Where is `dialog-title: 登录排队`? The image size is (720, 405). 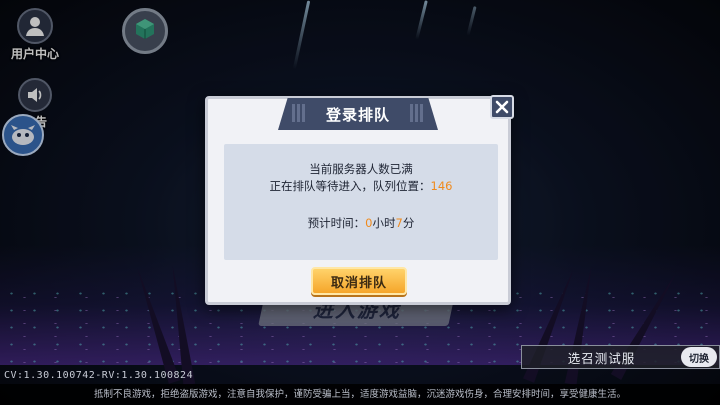 dialog-title: 登录排队 is located at coordinates (357, 114).